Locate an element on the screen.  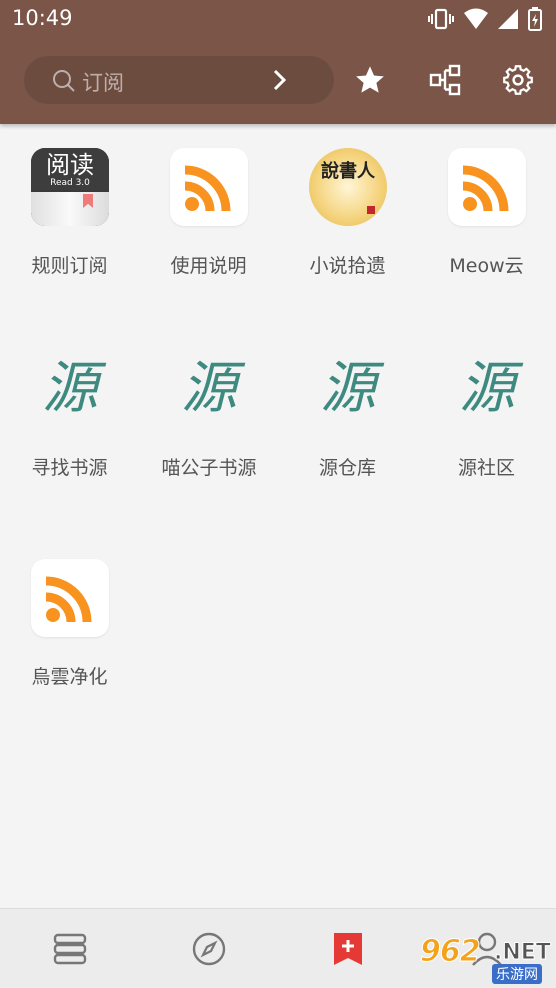
subscription-label: 寻找书源 is located at coordinates (69, 468).